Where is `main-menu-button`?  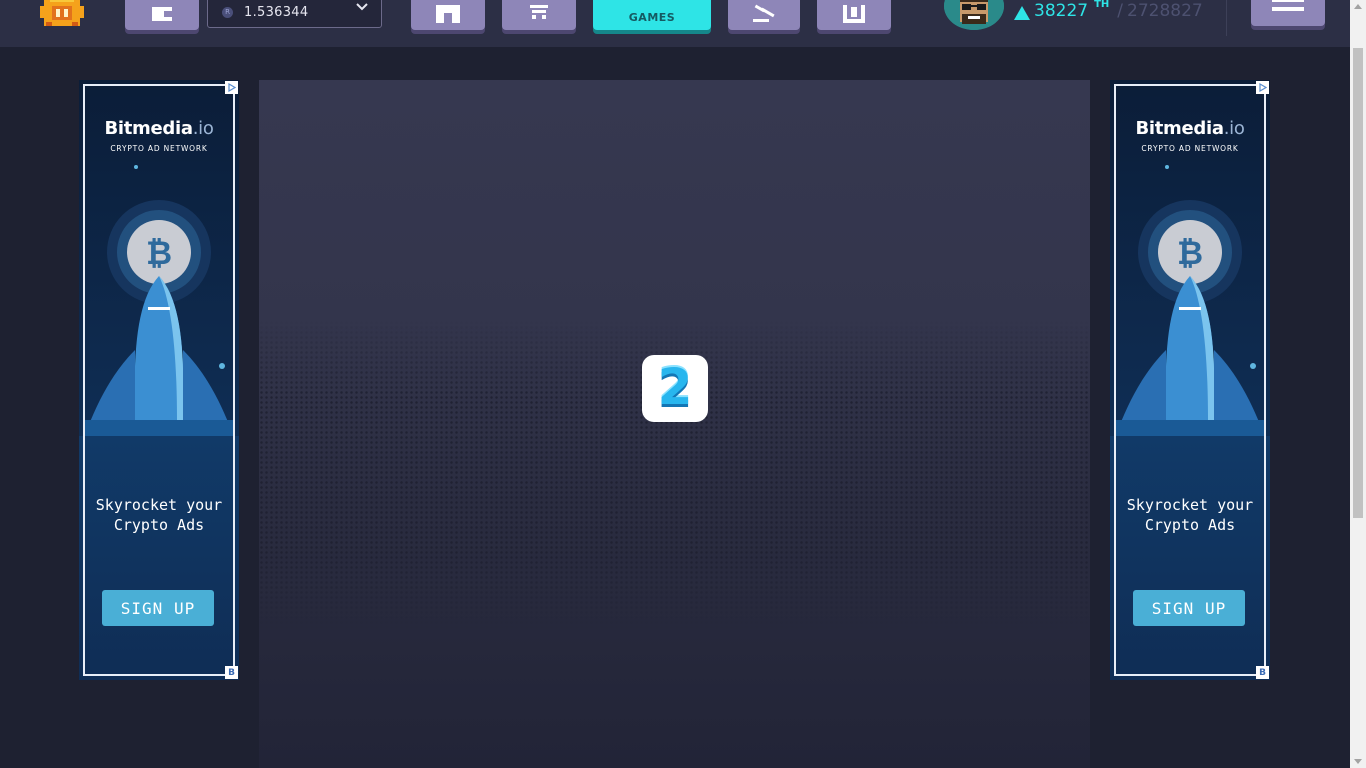
main-menu-button is located at coordinates (1288, 13).